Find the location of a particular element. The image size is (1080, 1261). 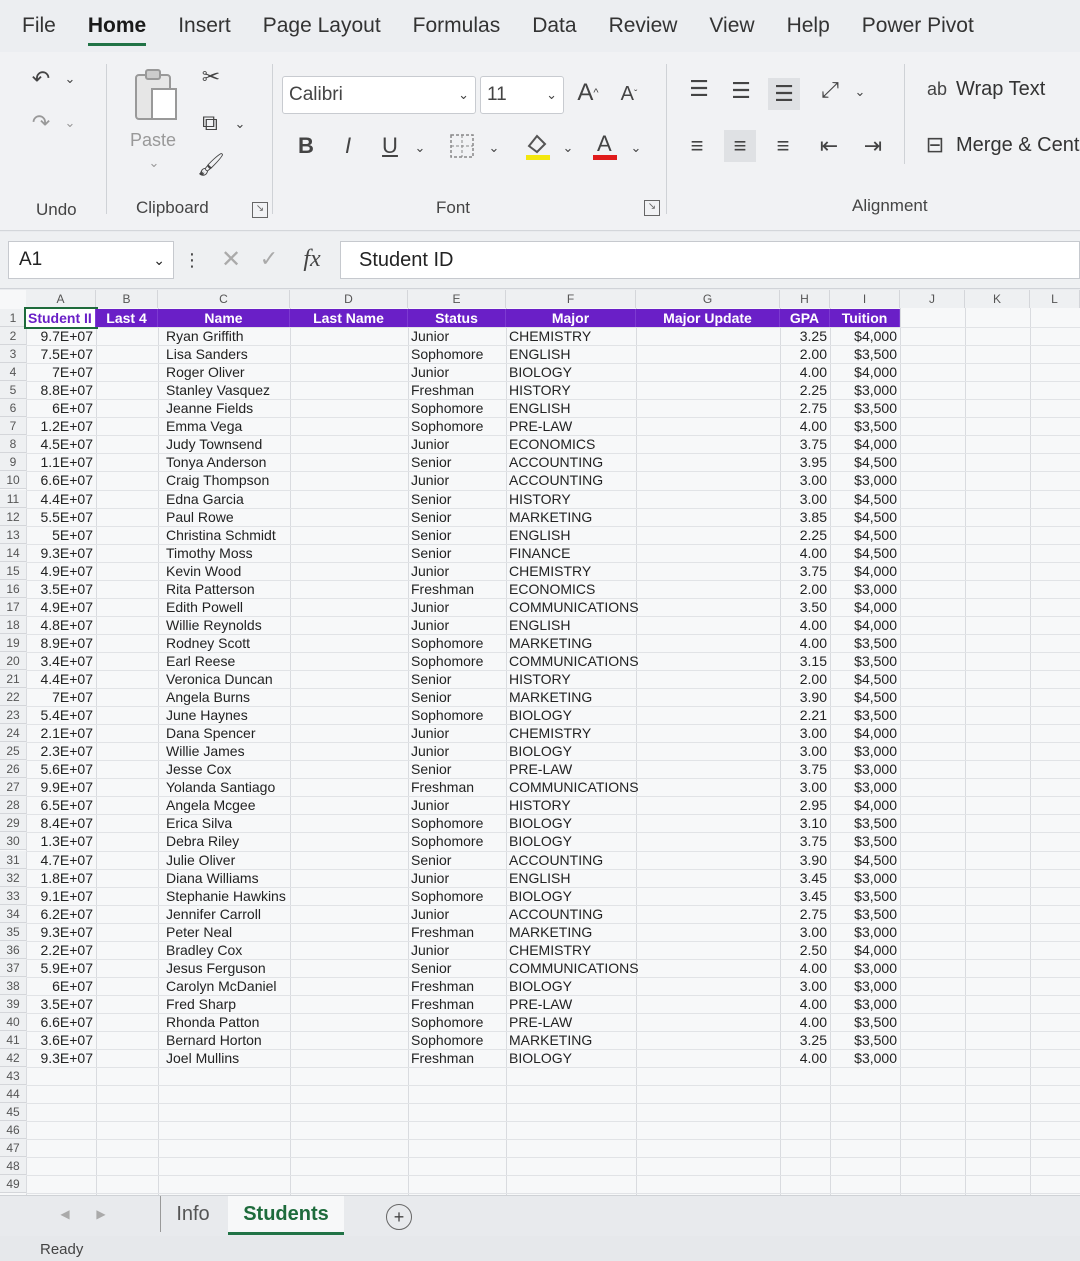

table-cell: BIOLOGY is located at coordinates (571, 372).